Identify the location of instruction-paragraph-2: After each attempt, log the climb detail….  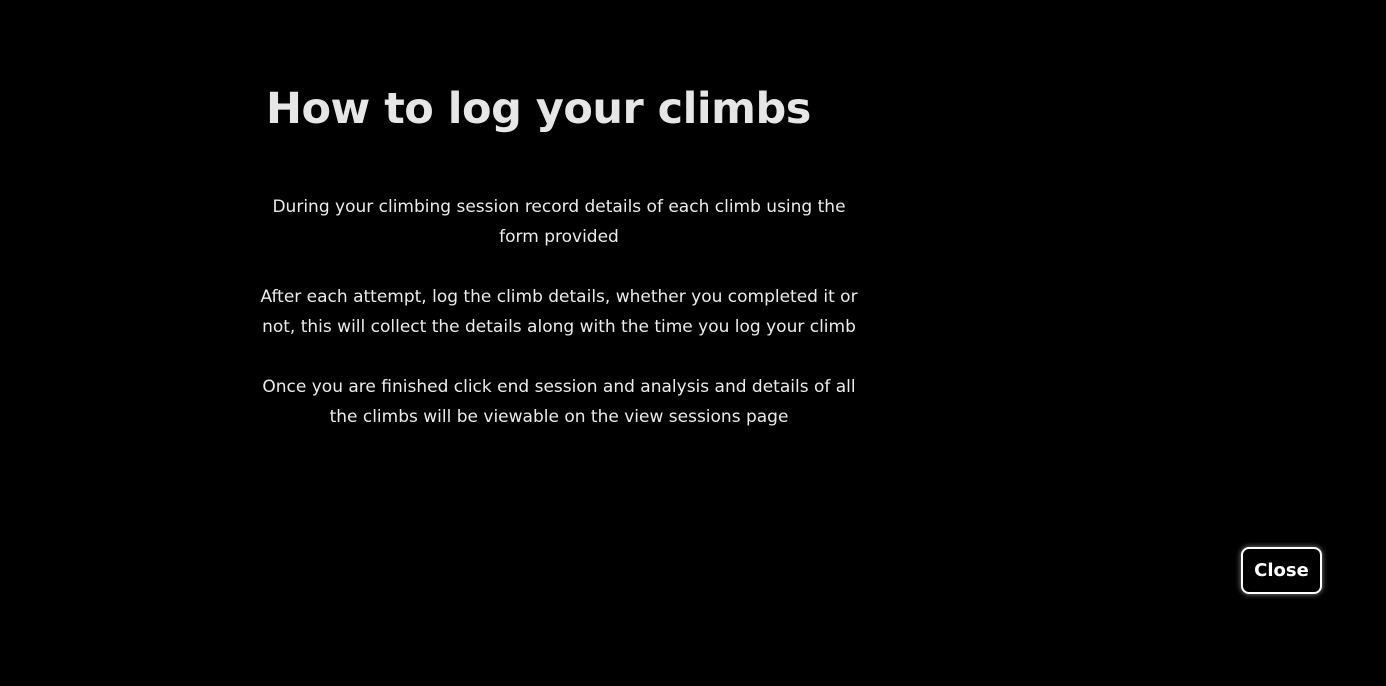
(559, 312).